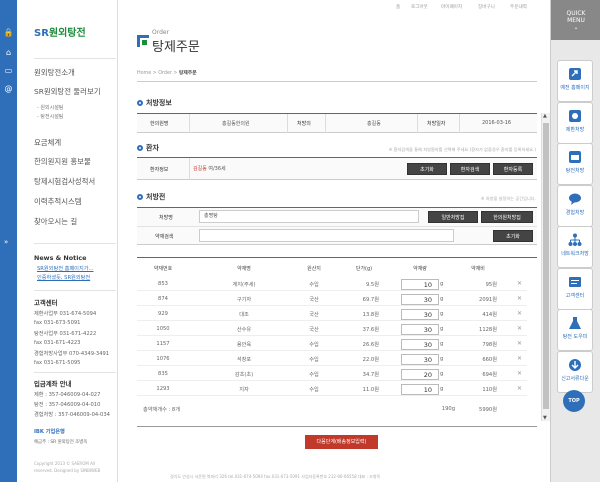 The width and height of the screenshot is (600, 482). I want to click on prescription-name-label: 처방명, so click(166, 218).